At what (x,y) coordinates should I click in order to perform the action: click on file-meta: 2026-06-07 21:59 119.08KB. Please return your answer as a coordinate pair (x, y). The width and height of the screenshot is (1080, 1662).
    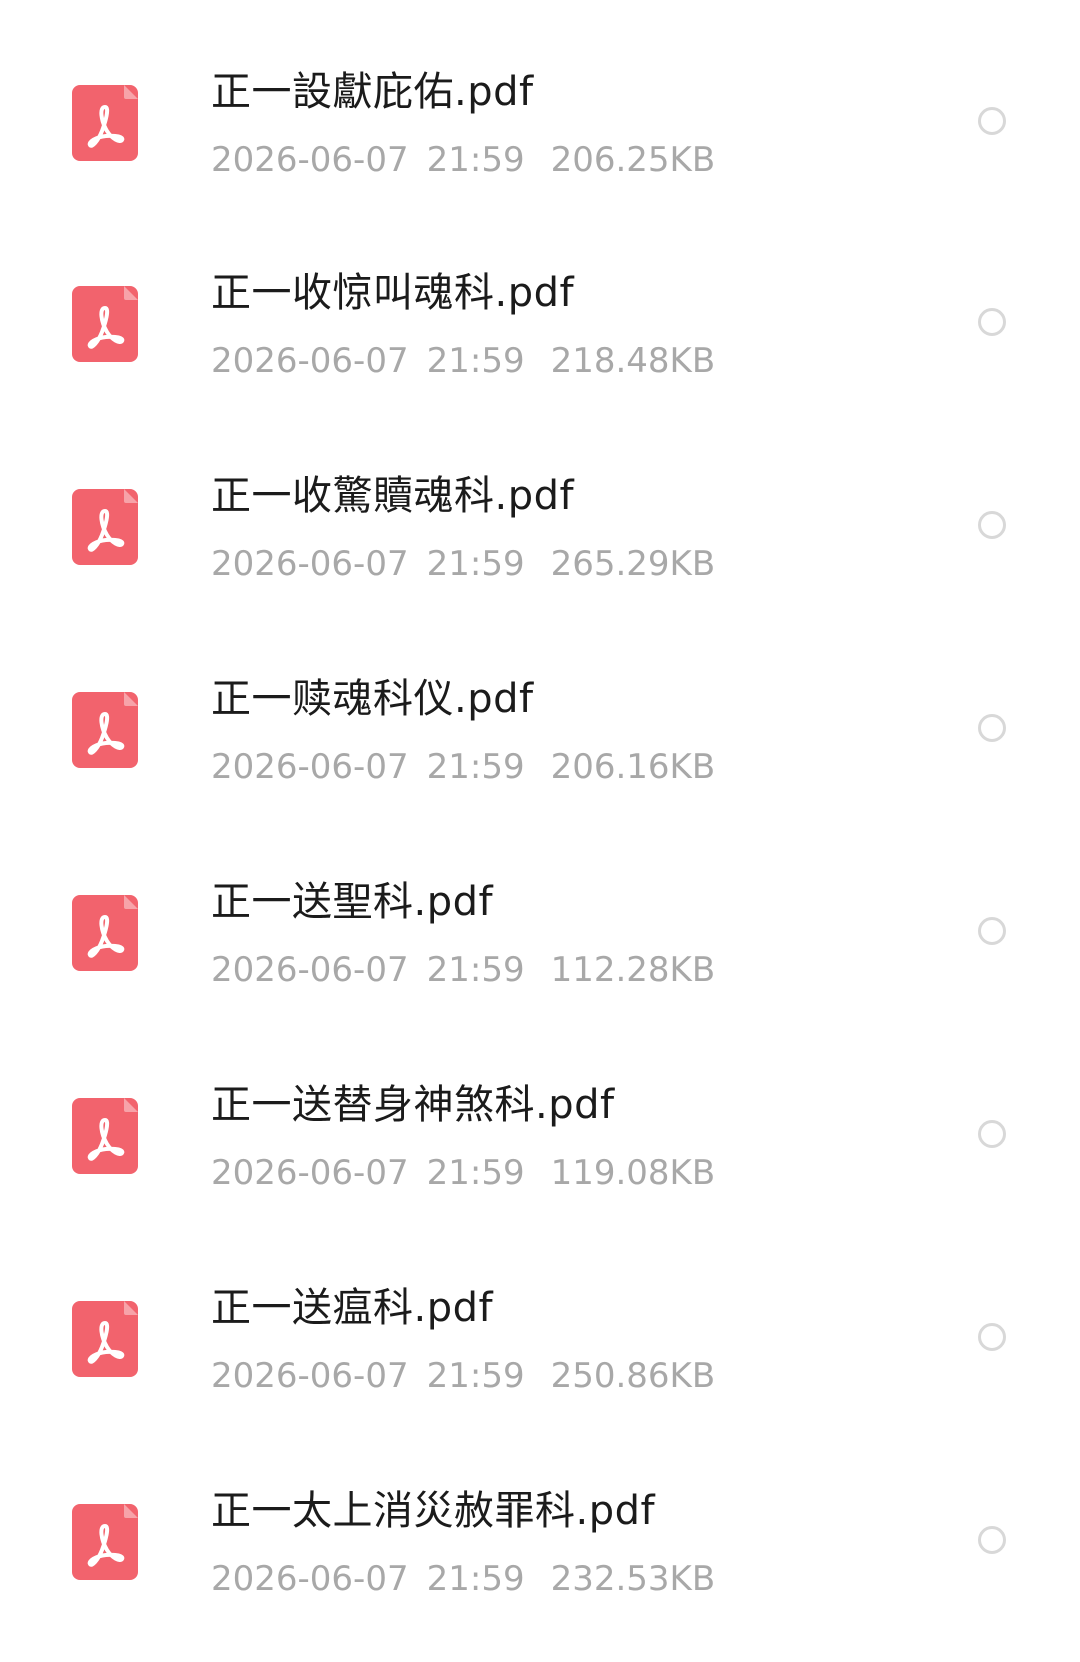
    Looking at the image, I should click on (463, 1173).